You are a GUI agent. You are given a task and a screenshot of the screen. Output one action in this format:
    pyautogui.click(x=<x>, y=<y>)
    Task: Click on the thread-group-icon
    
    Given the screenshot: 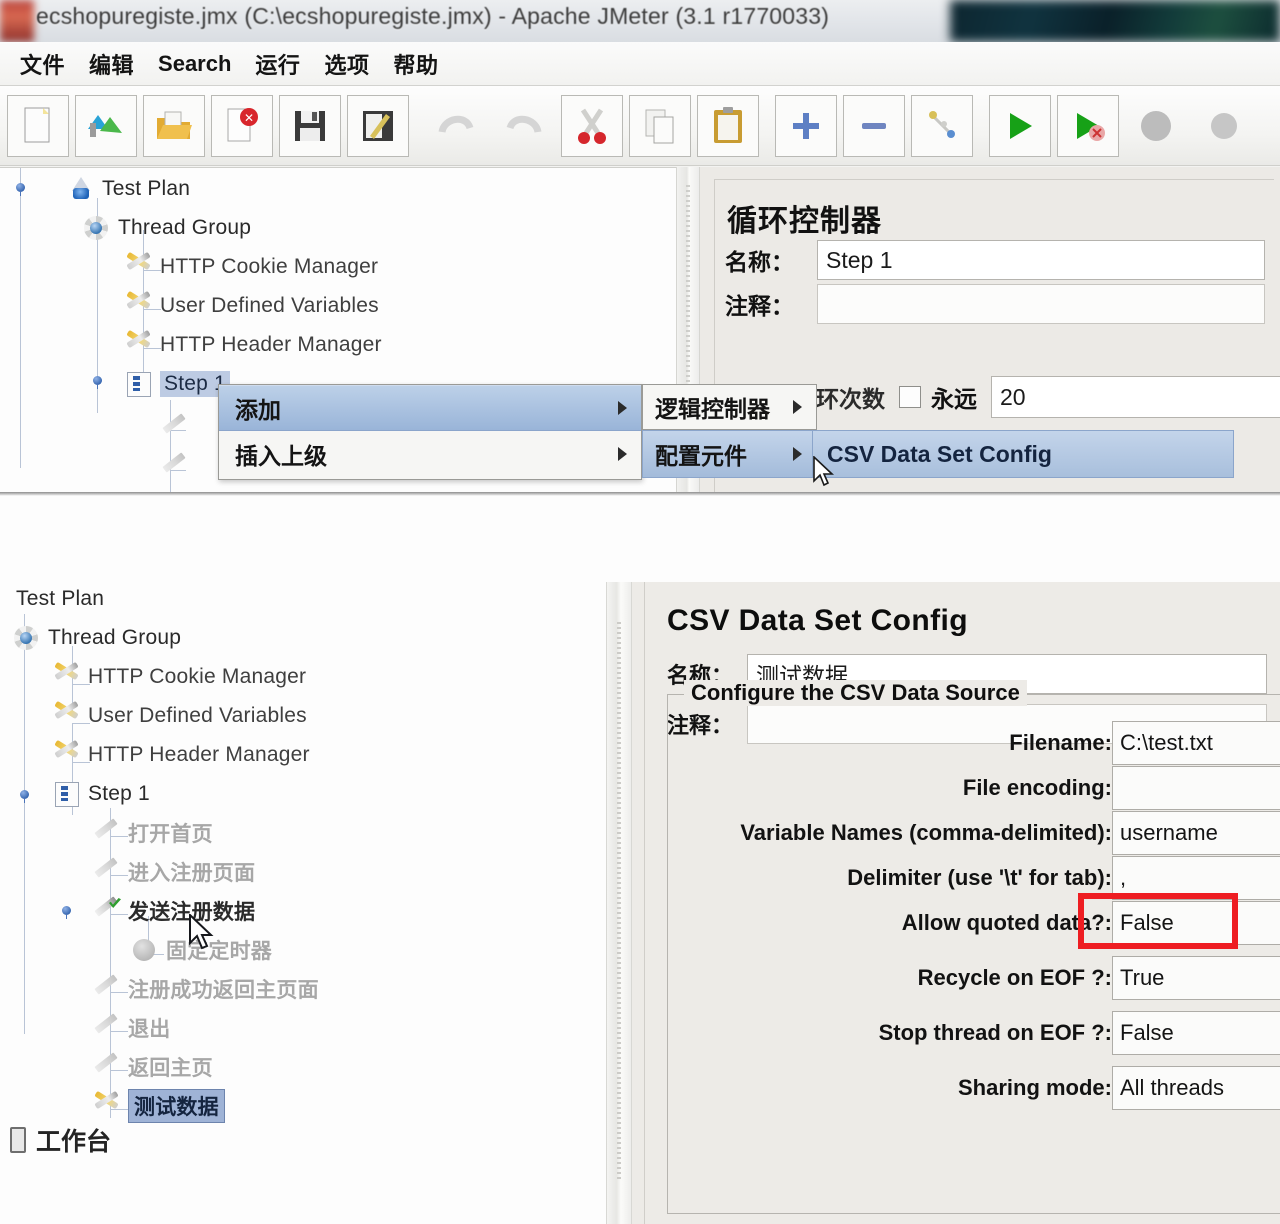 What is the action you would take?
    pyautogui.click(x=97, y=228)
    